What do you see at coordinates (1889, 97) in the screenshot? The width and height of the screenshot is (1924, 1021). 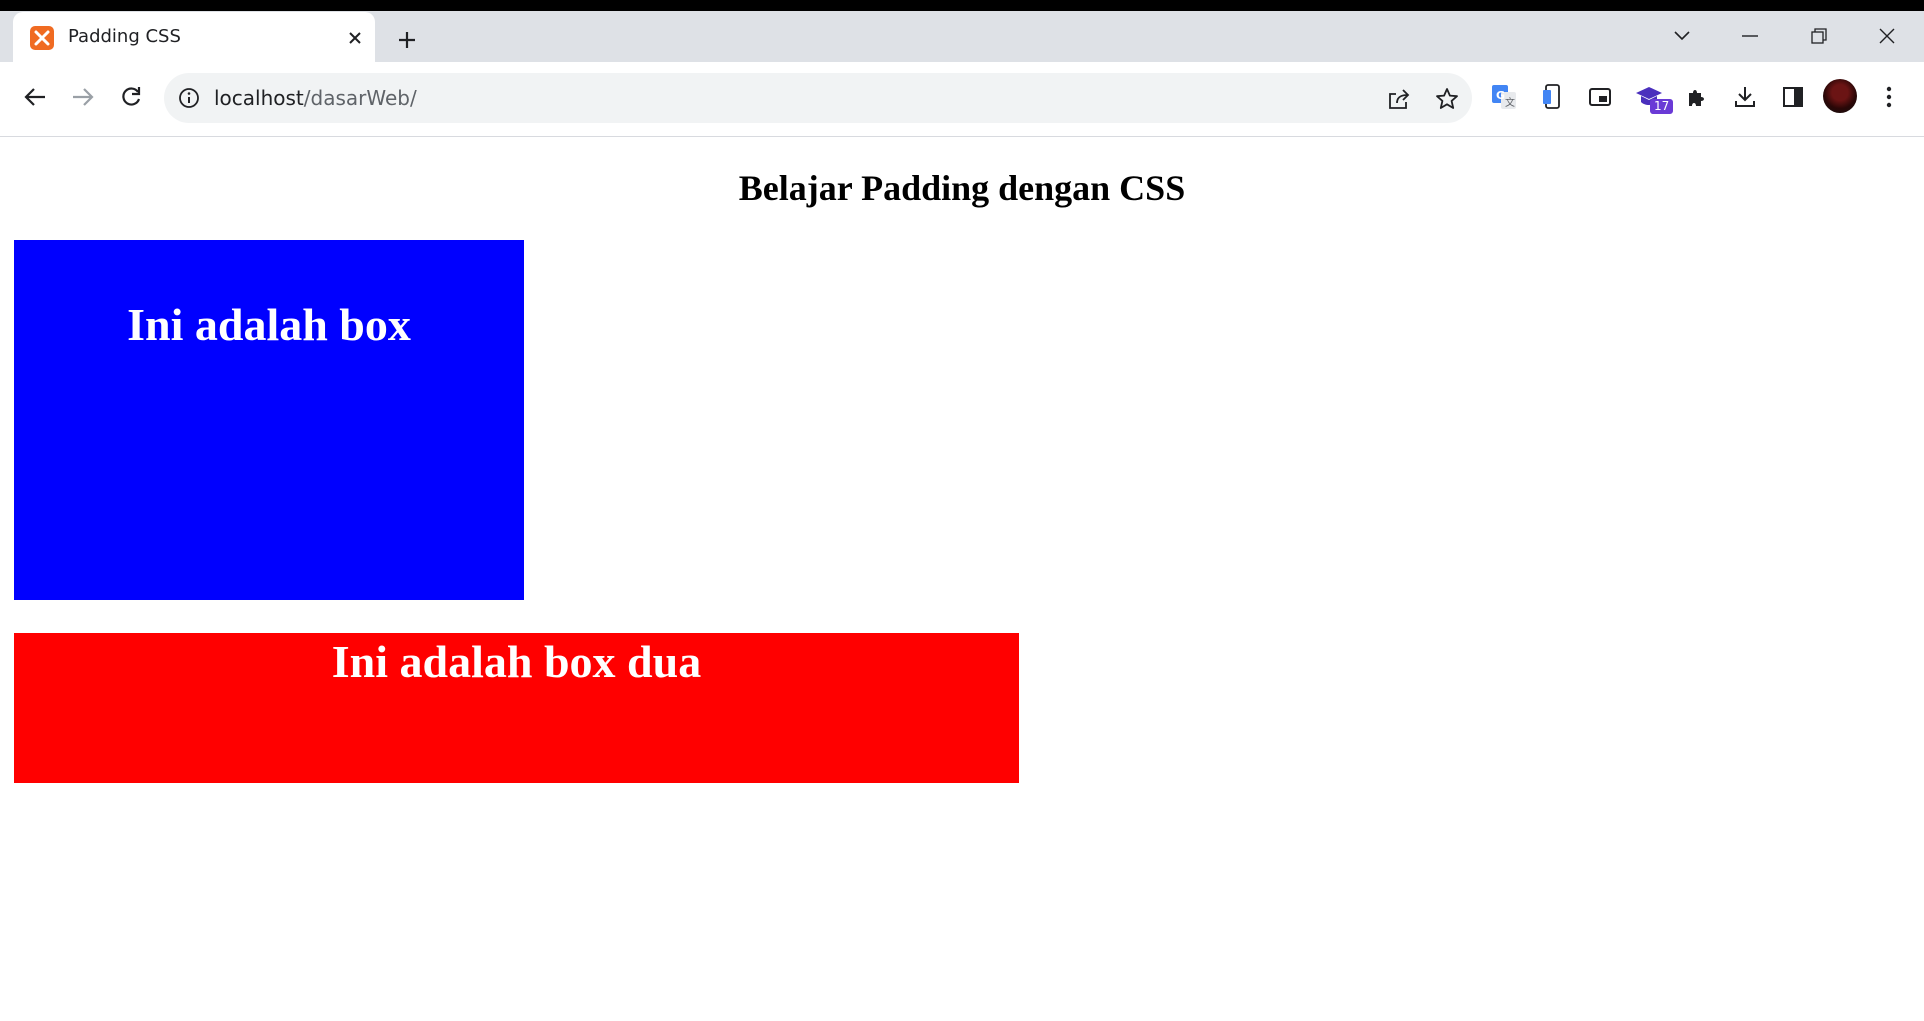 I see `more-menu-icon` at bounding box center [1889, 97].